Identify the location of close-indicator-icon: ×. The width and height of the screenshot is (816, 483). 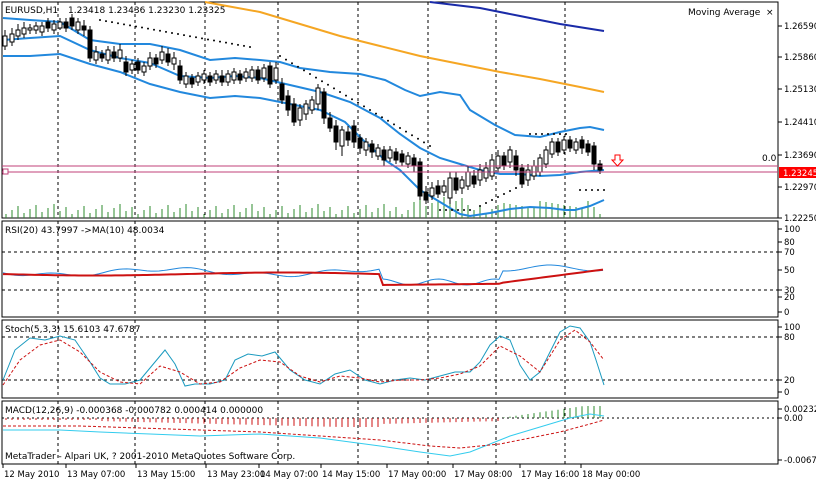
(770, 13).